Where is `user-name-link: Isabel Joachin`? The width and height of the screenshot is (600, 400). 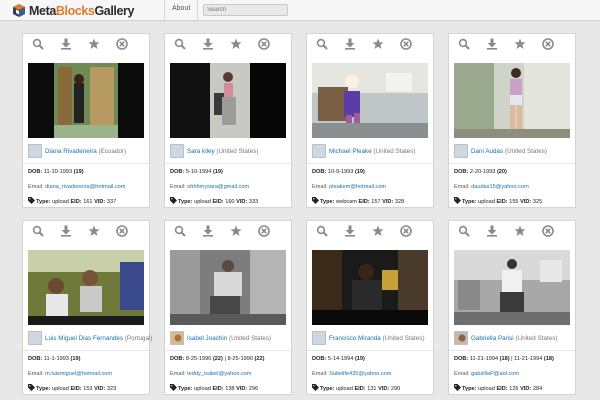 user-name-link: Isabel Joachin is located at coordinates (207, 338).